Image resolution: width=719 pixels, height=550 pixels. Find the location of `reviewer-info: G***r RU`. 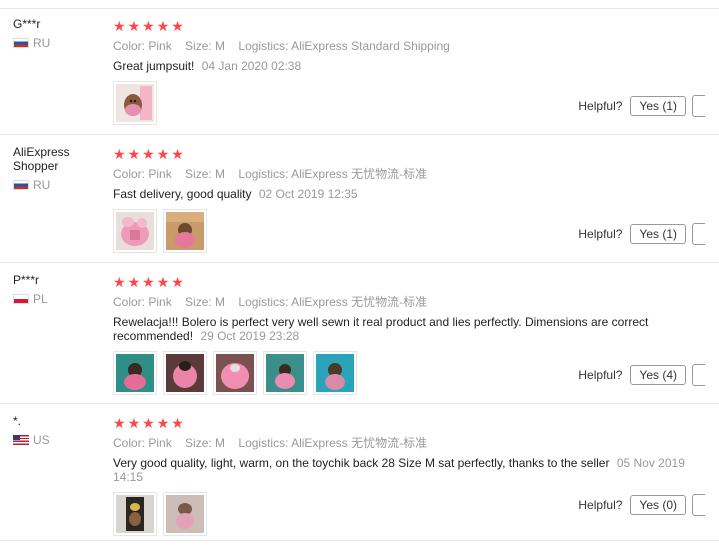

reviewer-info: G***r RU is located at coordinates (58, 33).